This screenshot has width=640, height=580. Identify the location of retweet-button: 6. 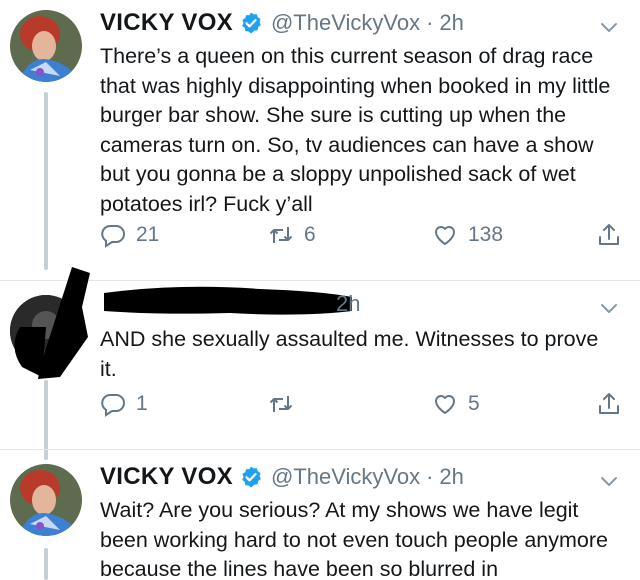
(292, 235).